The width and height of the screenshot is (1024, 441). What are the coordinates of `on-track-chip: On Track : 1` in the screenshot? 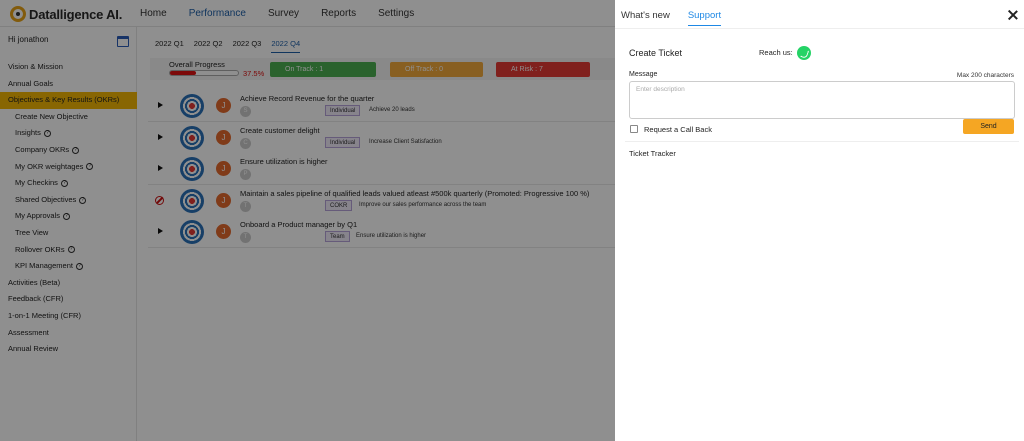 It's located at (323, 69).